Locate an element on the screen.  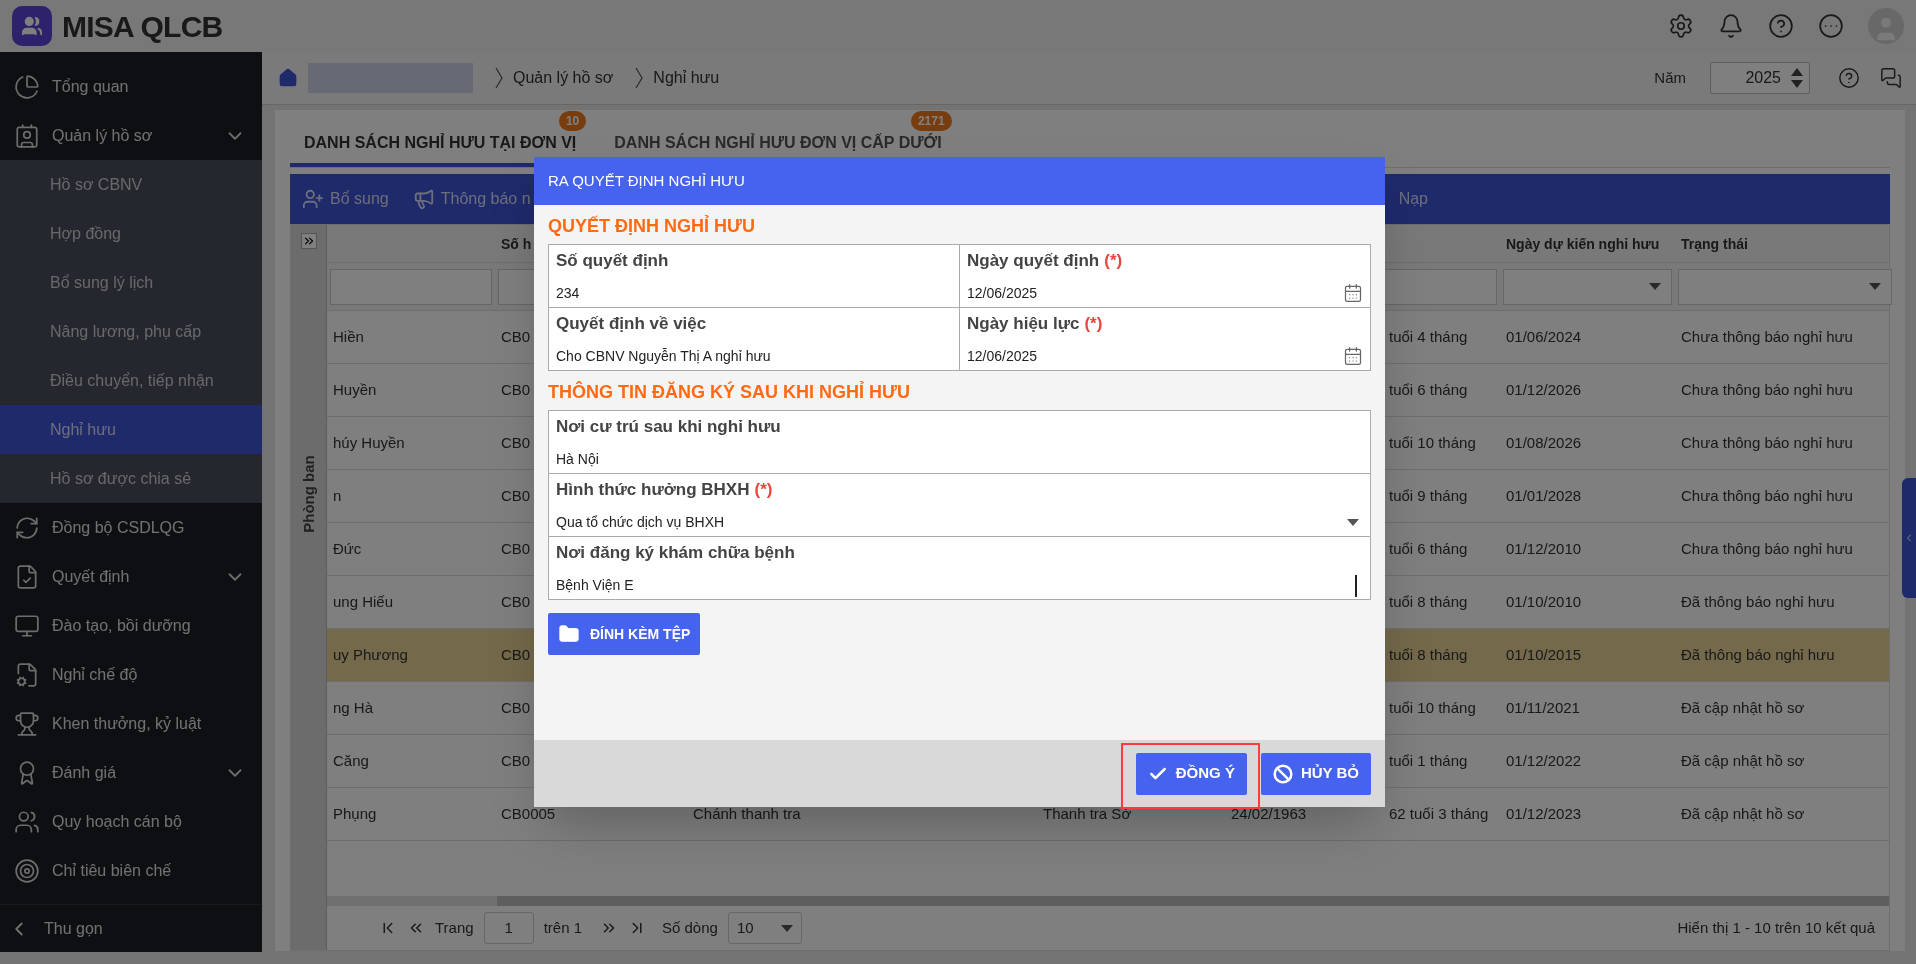
submenu-item: Hợp đồng is located at coordinates (131, 233).